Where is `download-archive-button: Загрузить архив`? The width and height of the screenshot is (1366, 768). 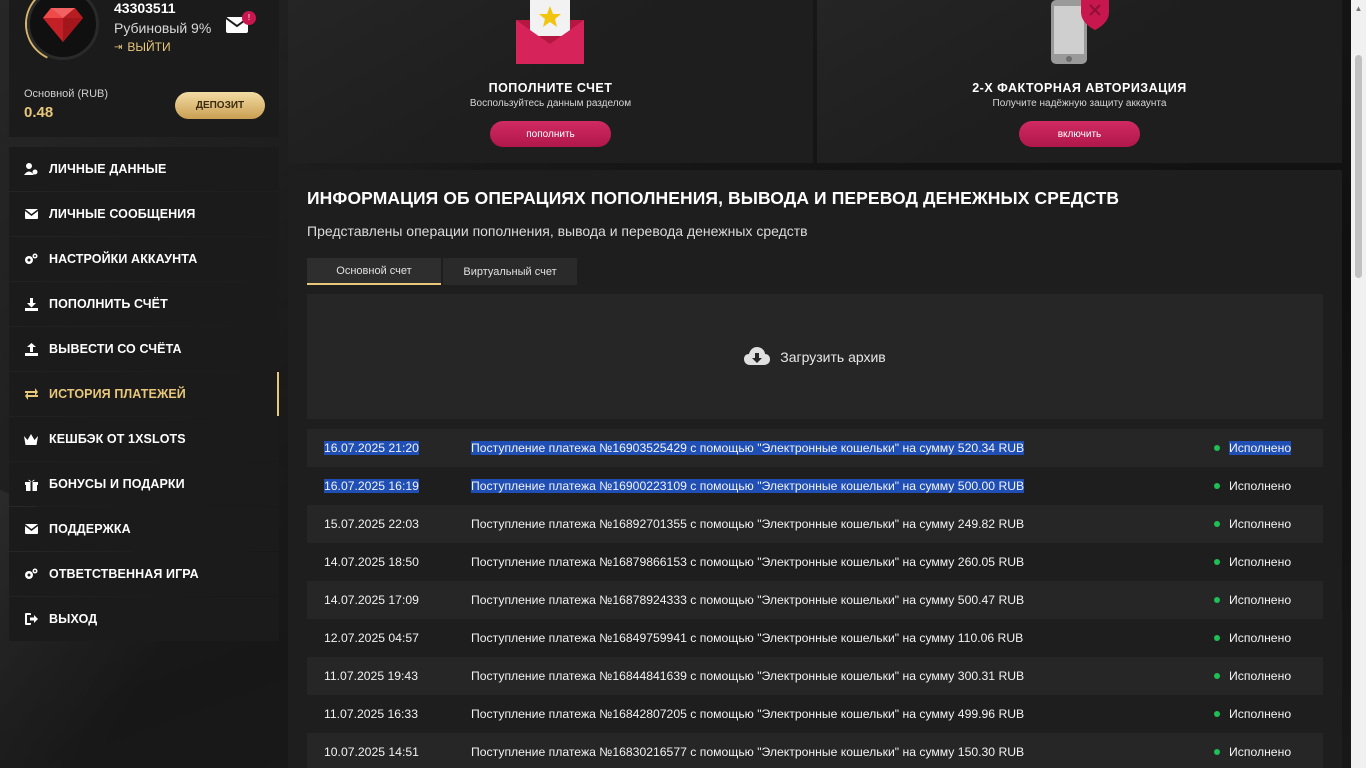 download-archive-button: Загрузить архив is located at coordinates (815, 356).